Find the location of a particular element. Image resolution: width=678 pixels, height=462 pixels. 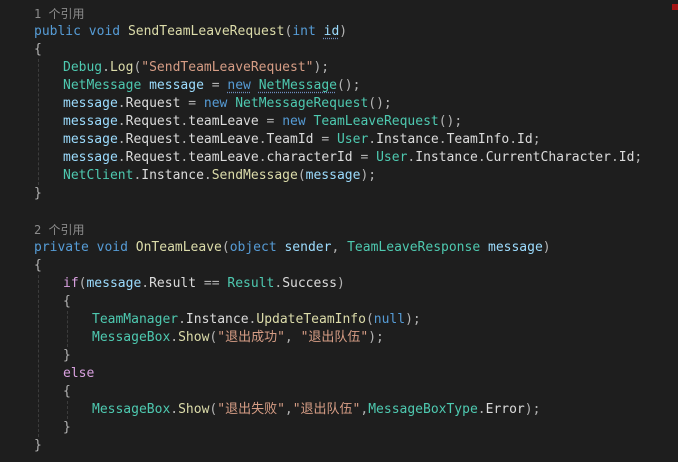

code-token: null is located at coordinates (389, 319).